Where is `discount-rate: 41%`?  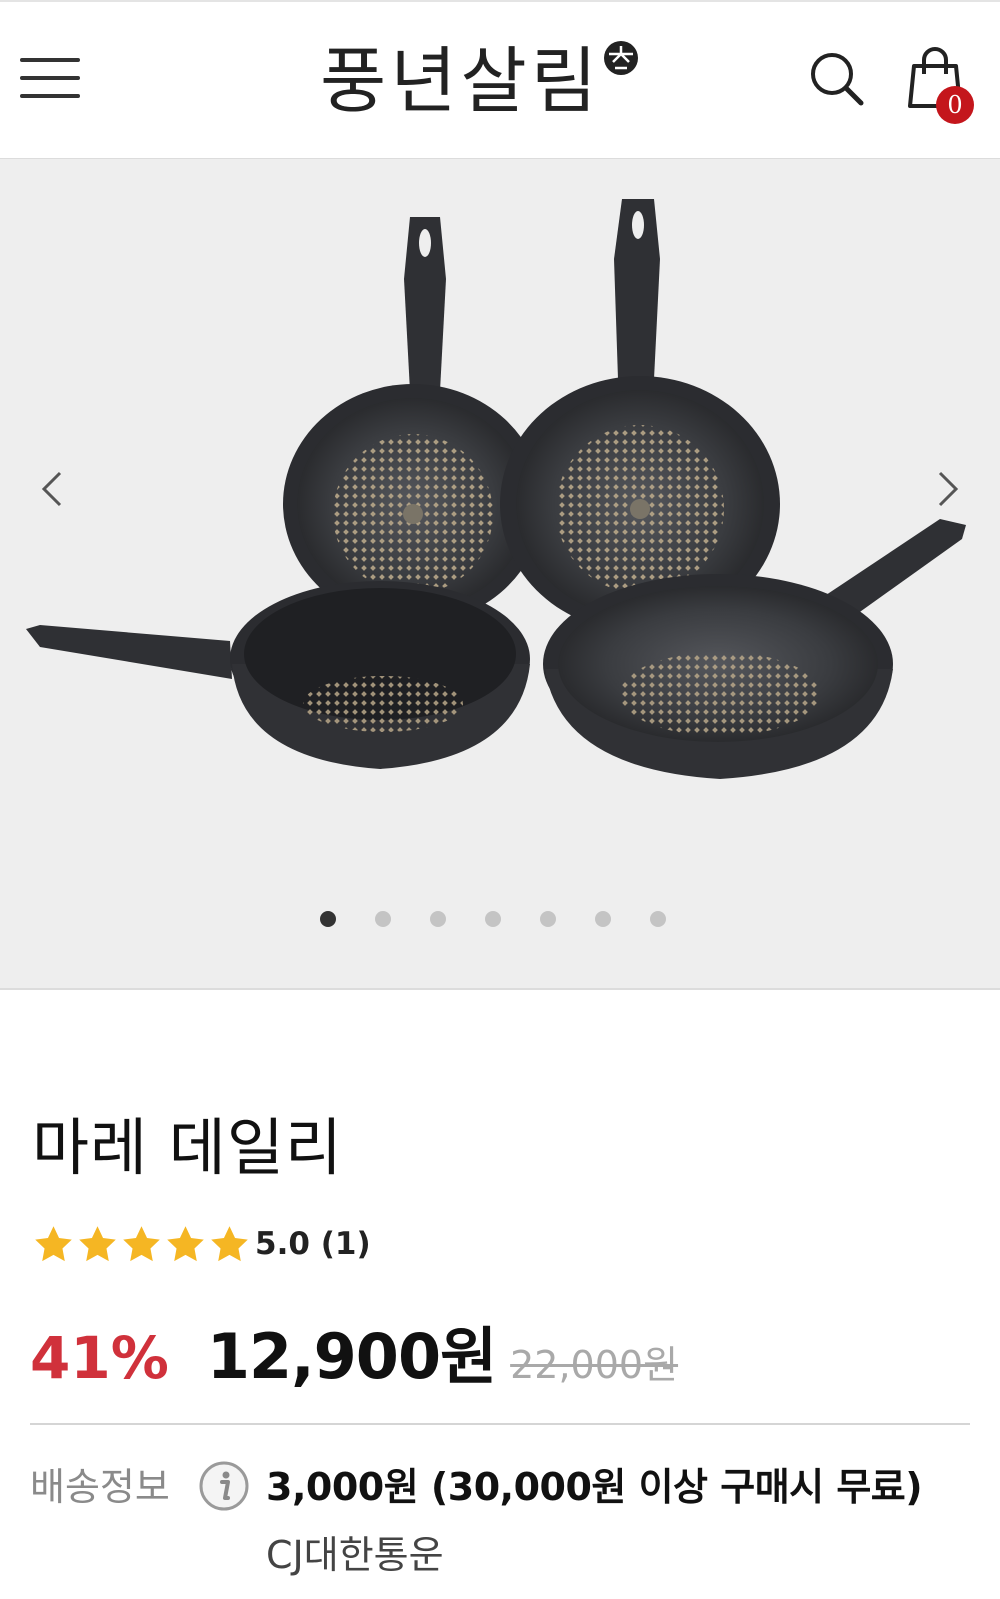
discount-rate: 41% is located at coordinates (99, 1358).